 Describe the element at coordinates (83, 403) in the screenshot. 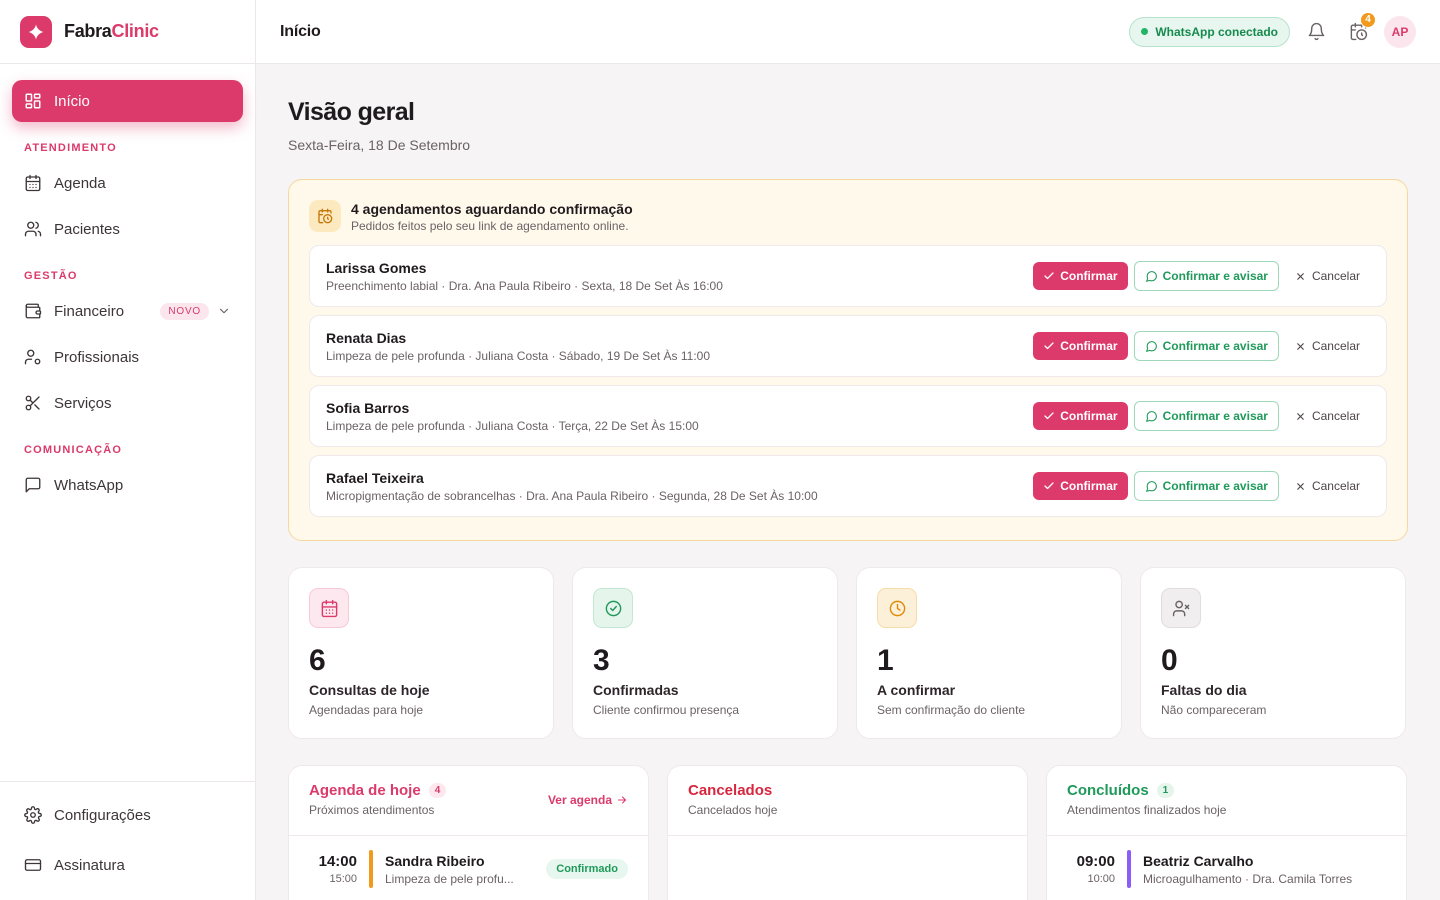

I see `sidebar-item-label: Serviços` at that location.